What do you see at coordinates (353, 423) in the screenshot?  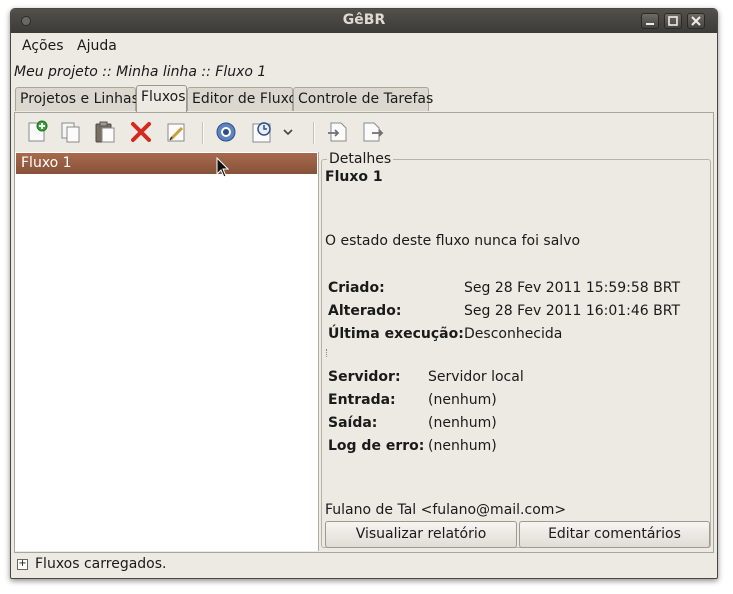 I see `output-label: Saída:` at bounding box center [353, 423].